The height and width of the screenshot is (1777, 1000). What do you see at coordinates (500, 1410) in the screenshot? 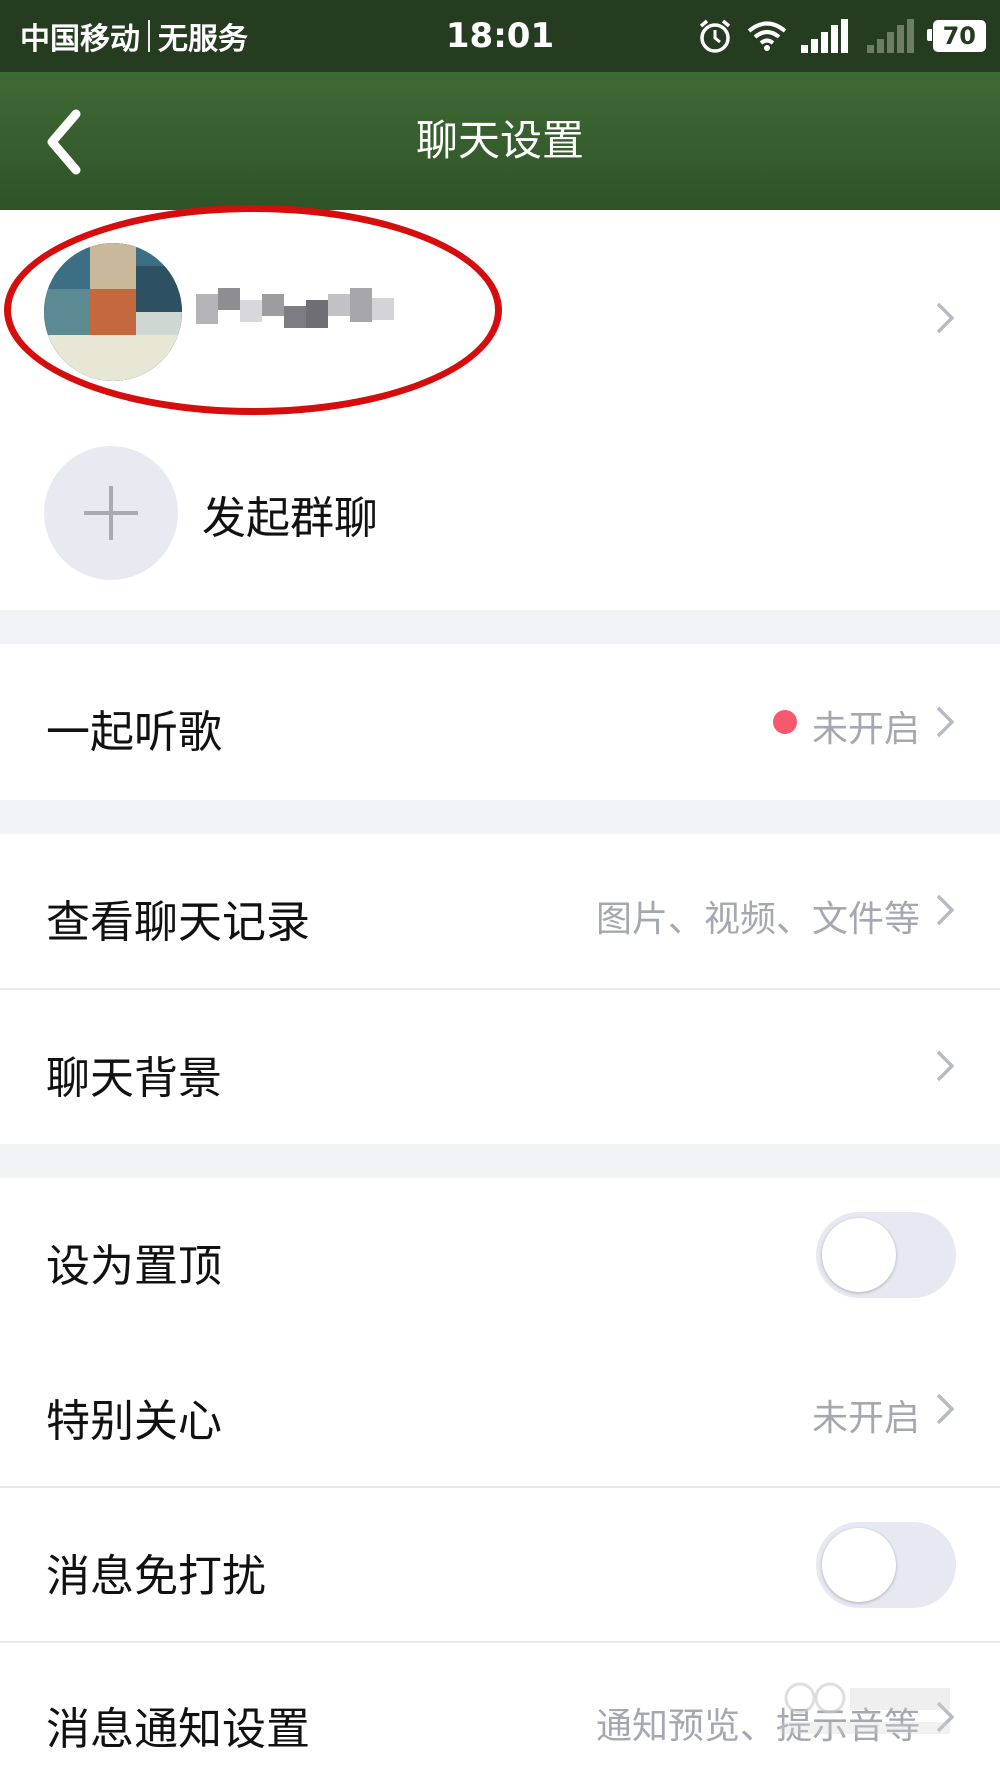
I see `special-care-row: 特别关心 未开启` at bounding box center [500, 1410].